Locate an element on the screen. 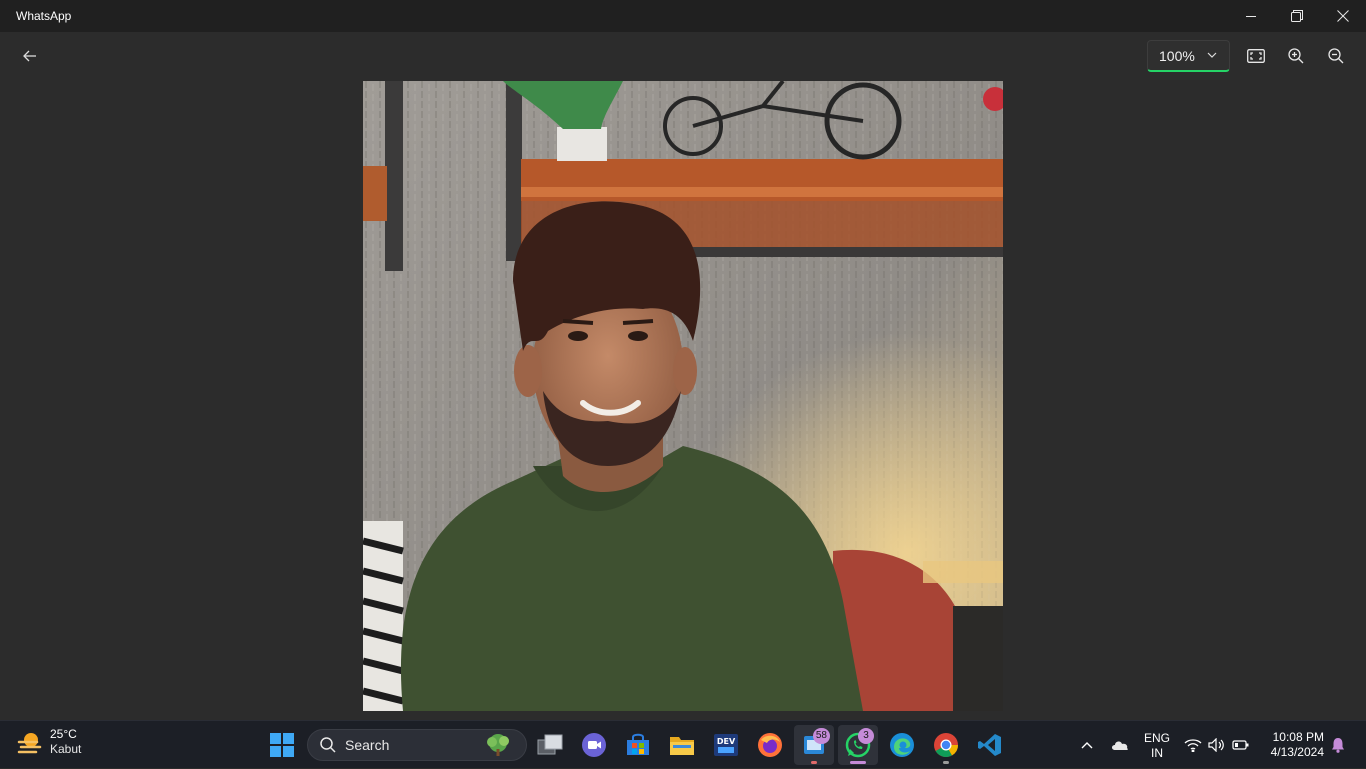 Image resolution: width=1366 pixels, height=769 pixels. chrome-icon is located at coordinates (946, 745).